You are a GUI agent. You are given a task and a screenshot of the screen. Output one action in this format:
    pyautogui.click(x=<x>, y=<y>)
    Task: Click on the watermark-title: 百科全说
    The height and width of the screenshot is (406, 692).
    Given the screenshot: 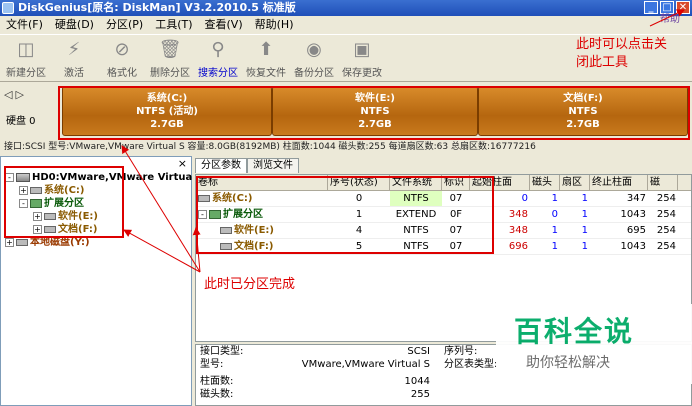 What is the action you would take?
    pyautogui.click(x=574, y=331)
    